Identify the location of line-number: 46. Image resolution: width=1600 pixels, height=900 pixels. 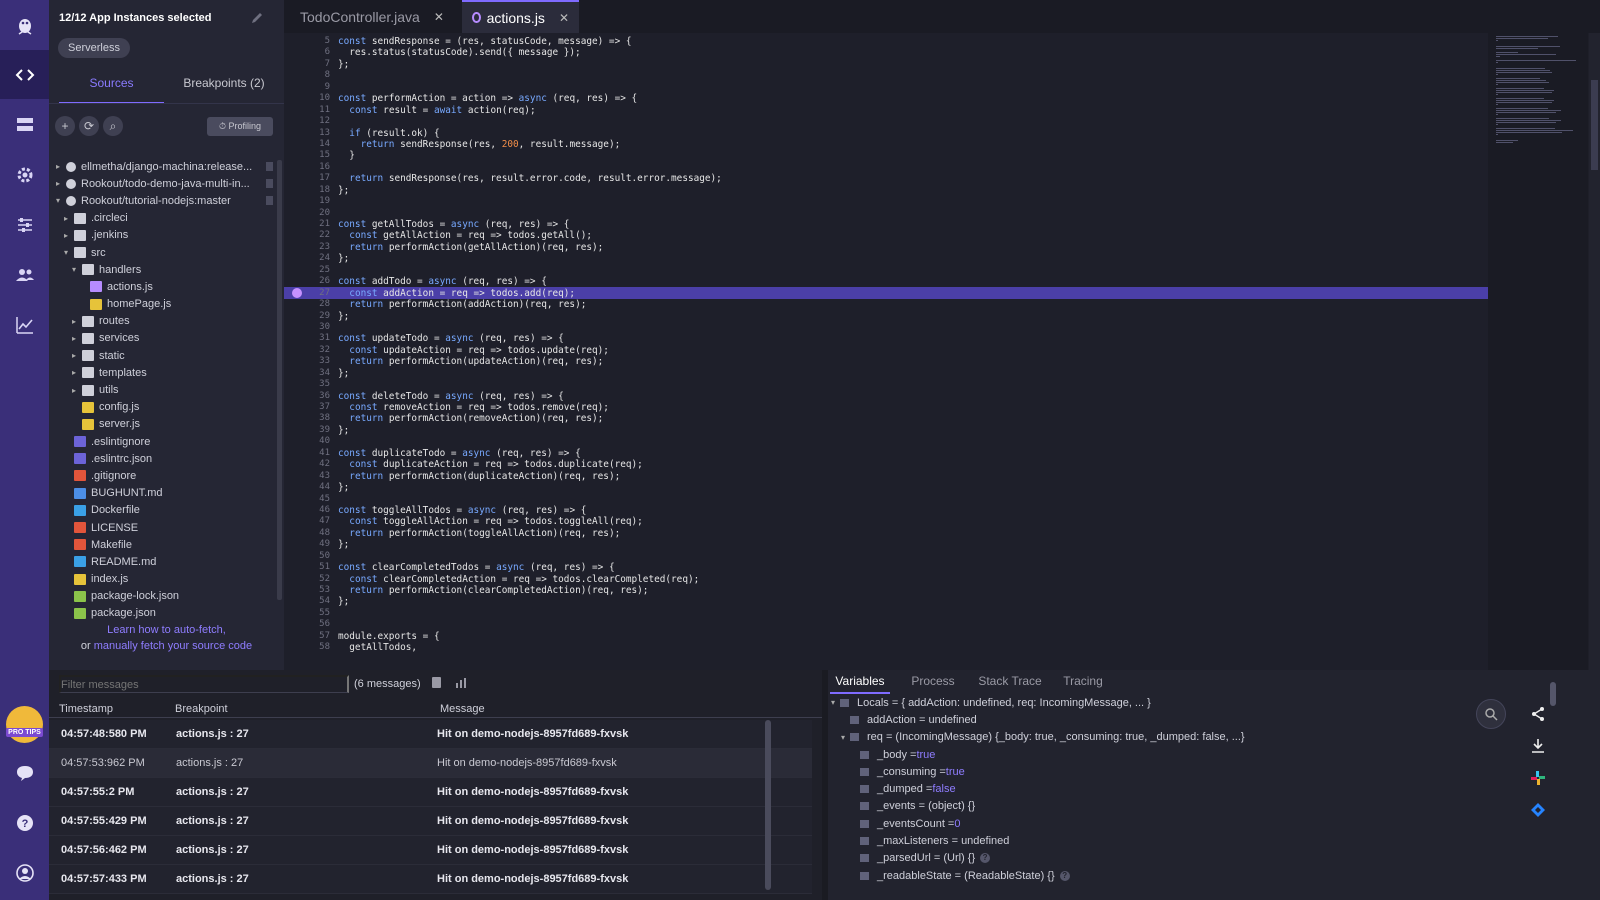
(307, 510).